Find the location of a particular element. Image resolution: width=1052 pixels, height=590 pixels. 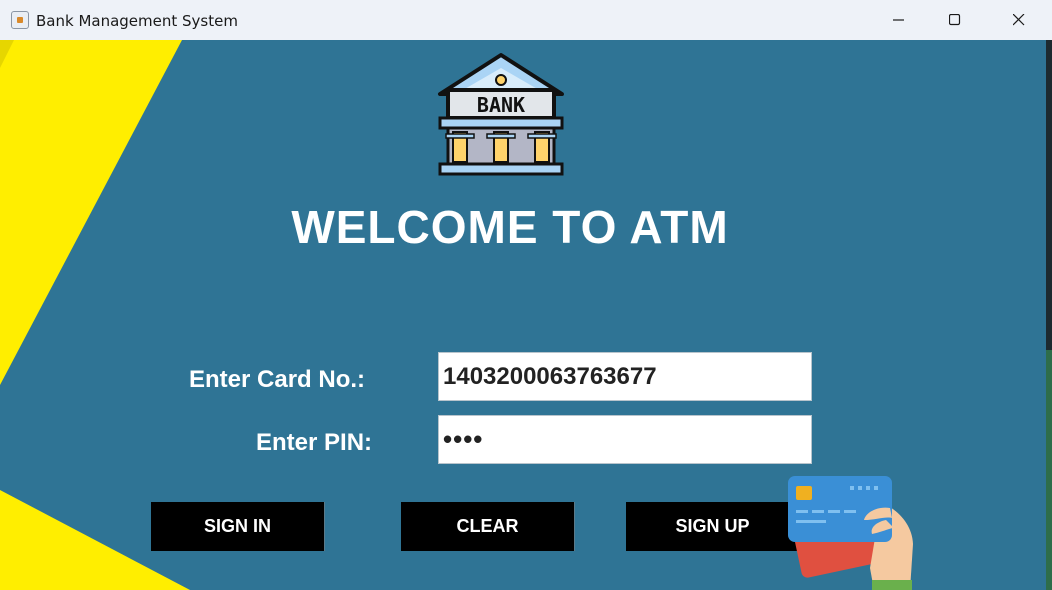

minimize-button is located at coordinates (899, 20).